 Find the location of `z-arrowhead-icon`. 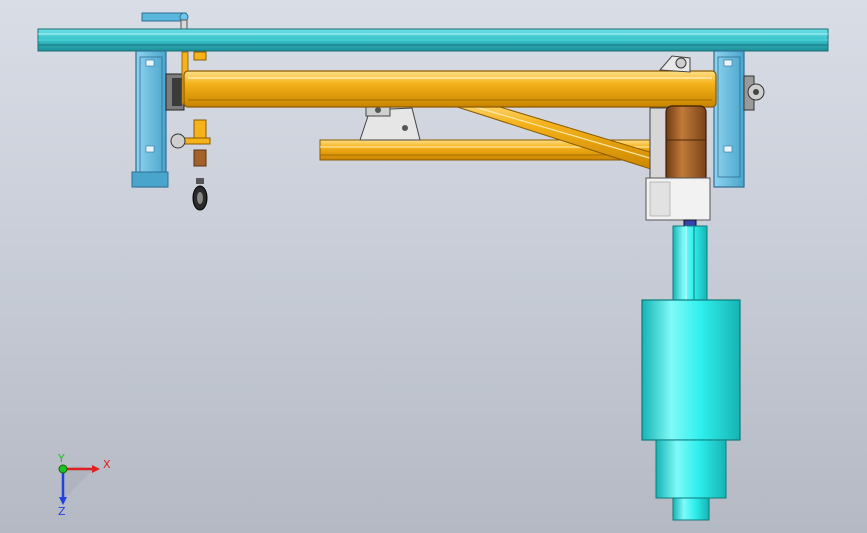

z-arrowhead-icon is located at coordinates (63, 501).